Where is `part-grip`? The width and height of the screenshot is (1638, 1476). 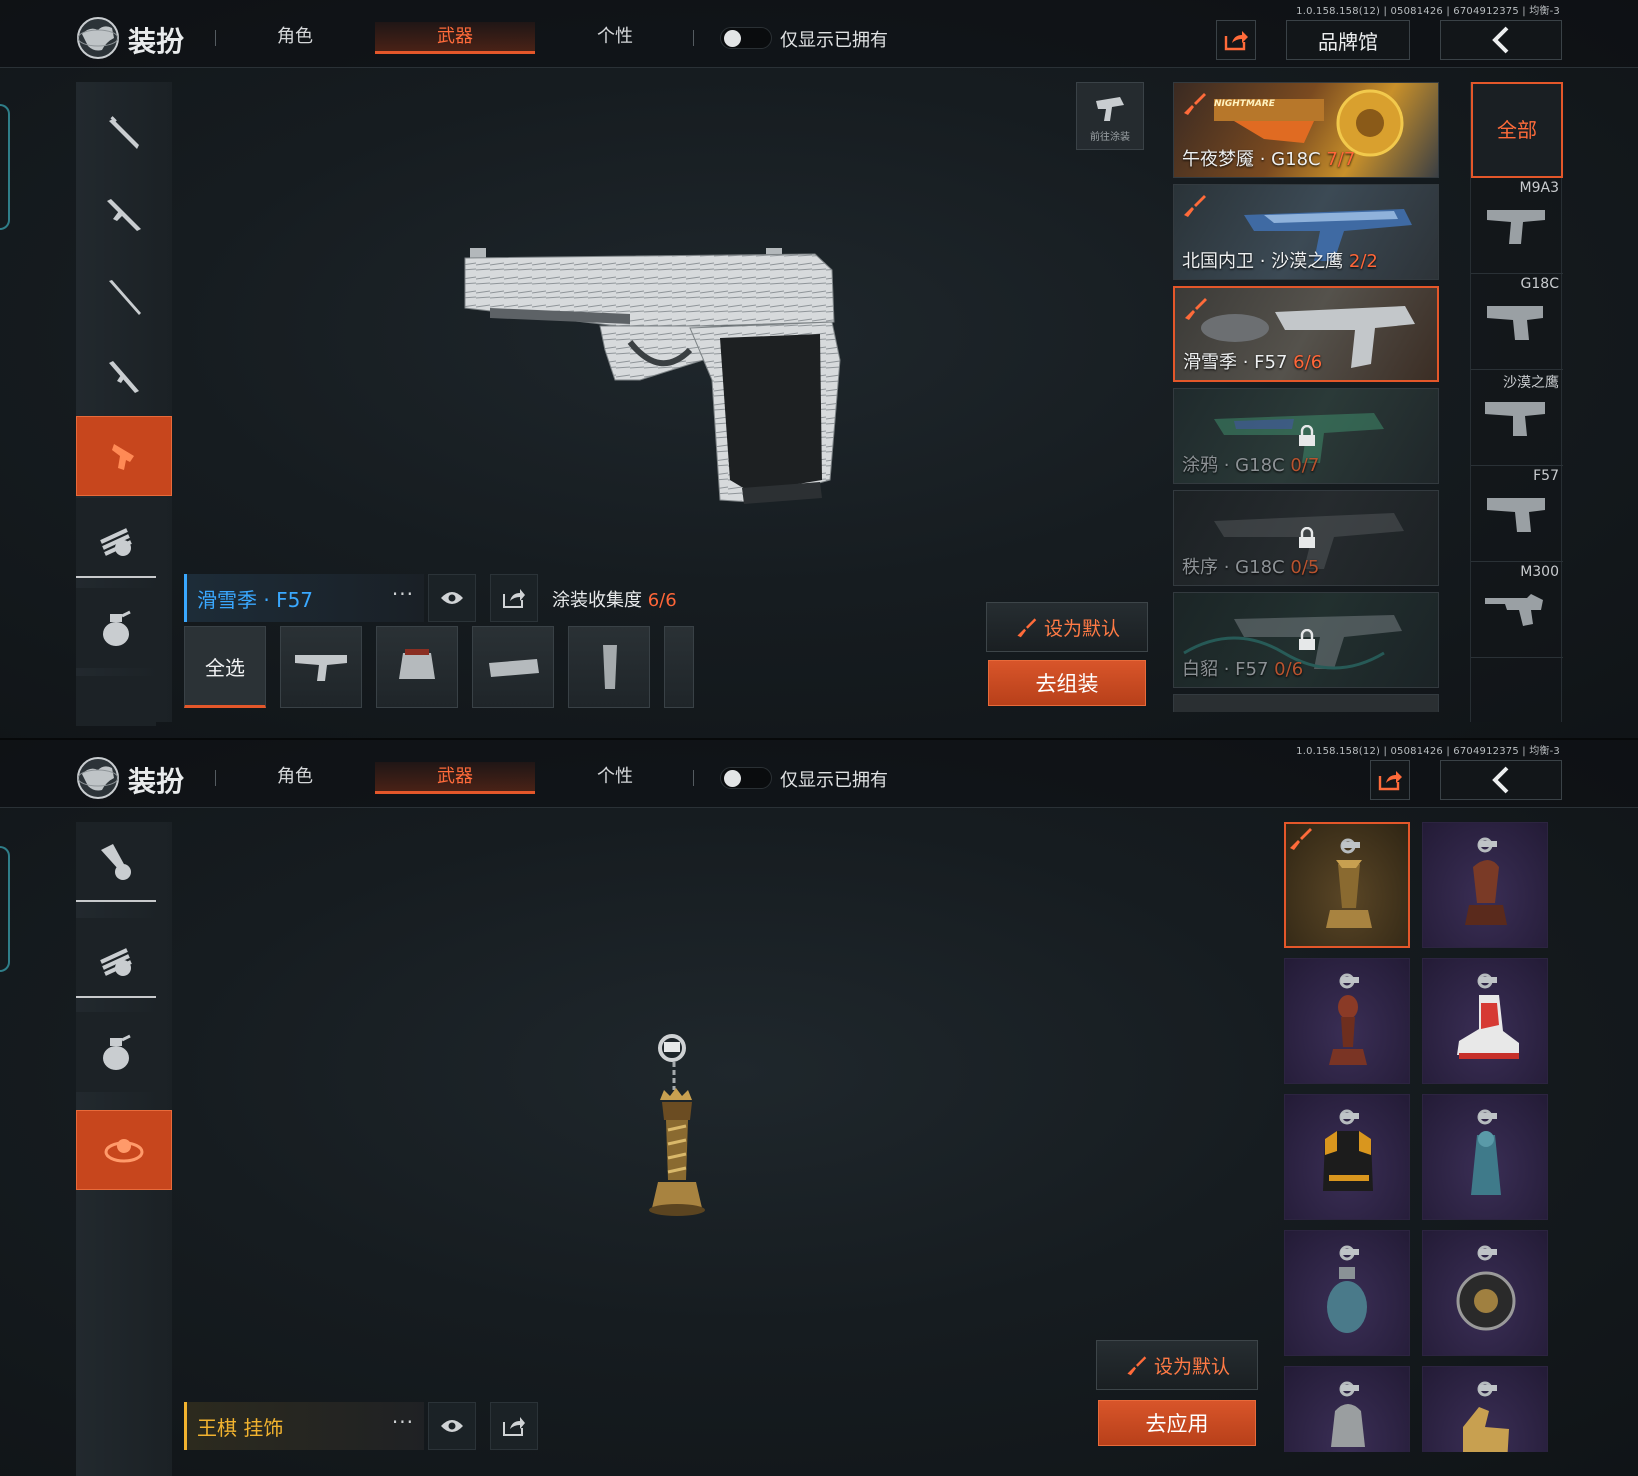
part-grip is located at coordinates (417, 667).